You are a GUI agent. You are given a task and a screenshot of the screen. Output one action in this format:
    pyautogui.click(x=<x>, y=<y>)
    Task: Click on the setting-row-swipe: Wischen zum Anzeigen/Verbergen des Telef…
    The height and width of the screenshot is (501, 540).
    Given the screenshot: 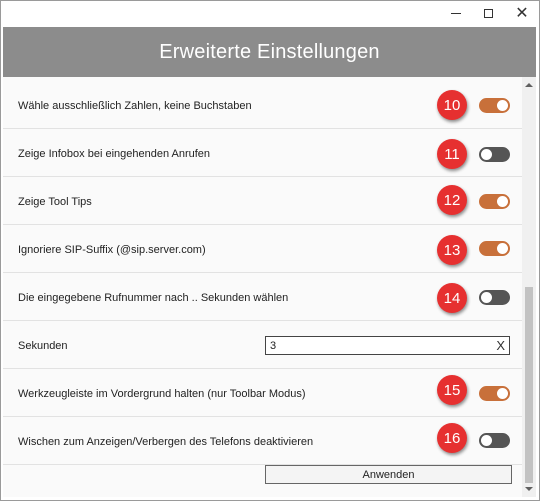 What is the action you would take?
    pyautogui.click(x=262, y=441)
    